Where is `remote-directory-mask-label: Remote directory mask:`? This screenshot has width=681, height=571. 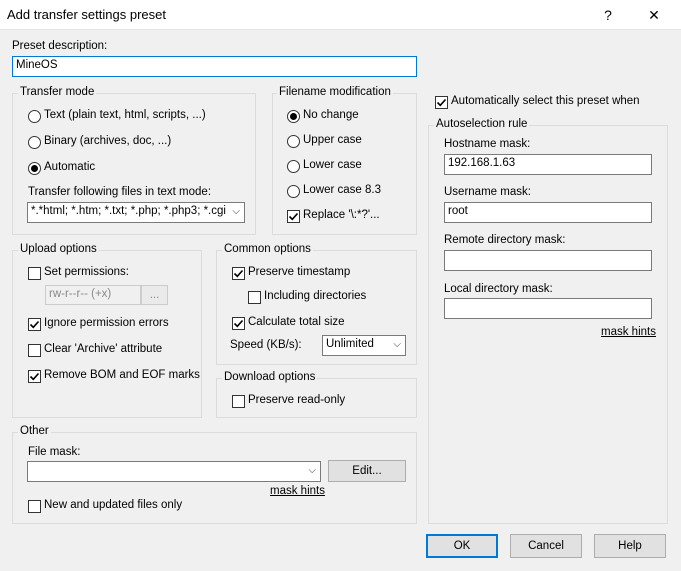
remote-directory-mask-label: Remote directory mask: is located at coordinates (505, 240).